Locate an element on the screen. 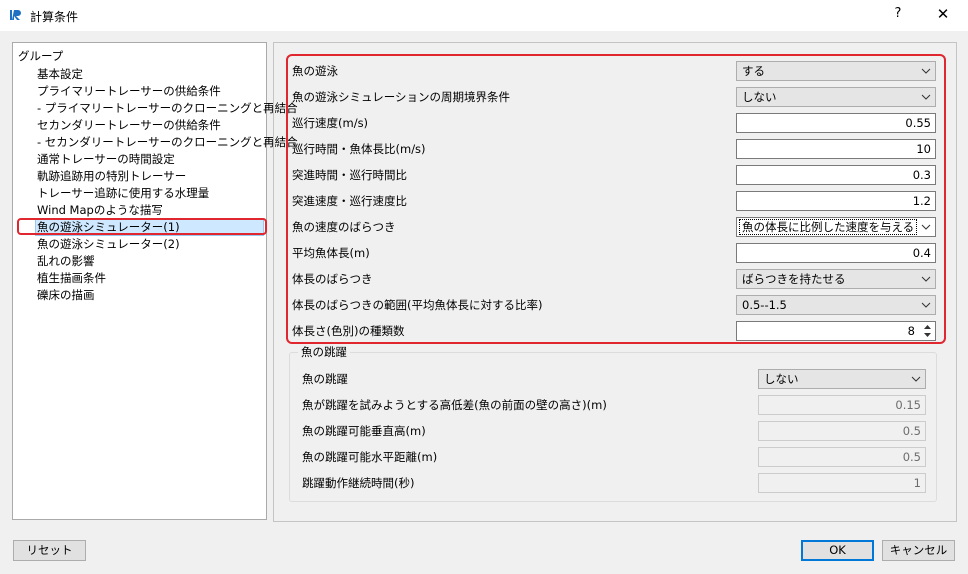 This screenshot has width=968, height=574. length-range-select: 0.5--1.5 is located at coordinates (836, 305).